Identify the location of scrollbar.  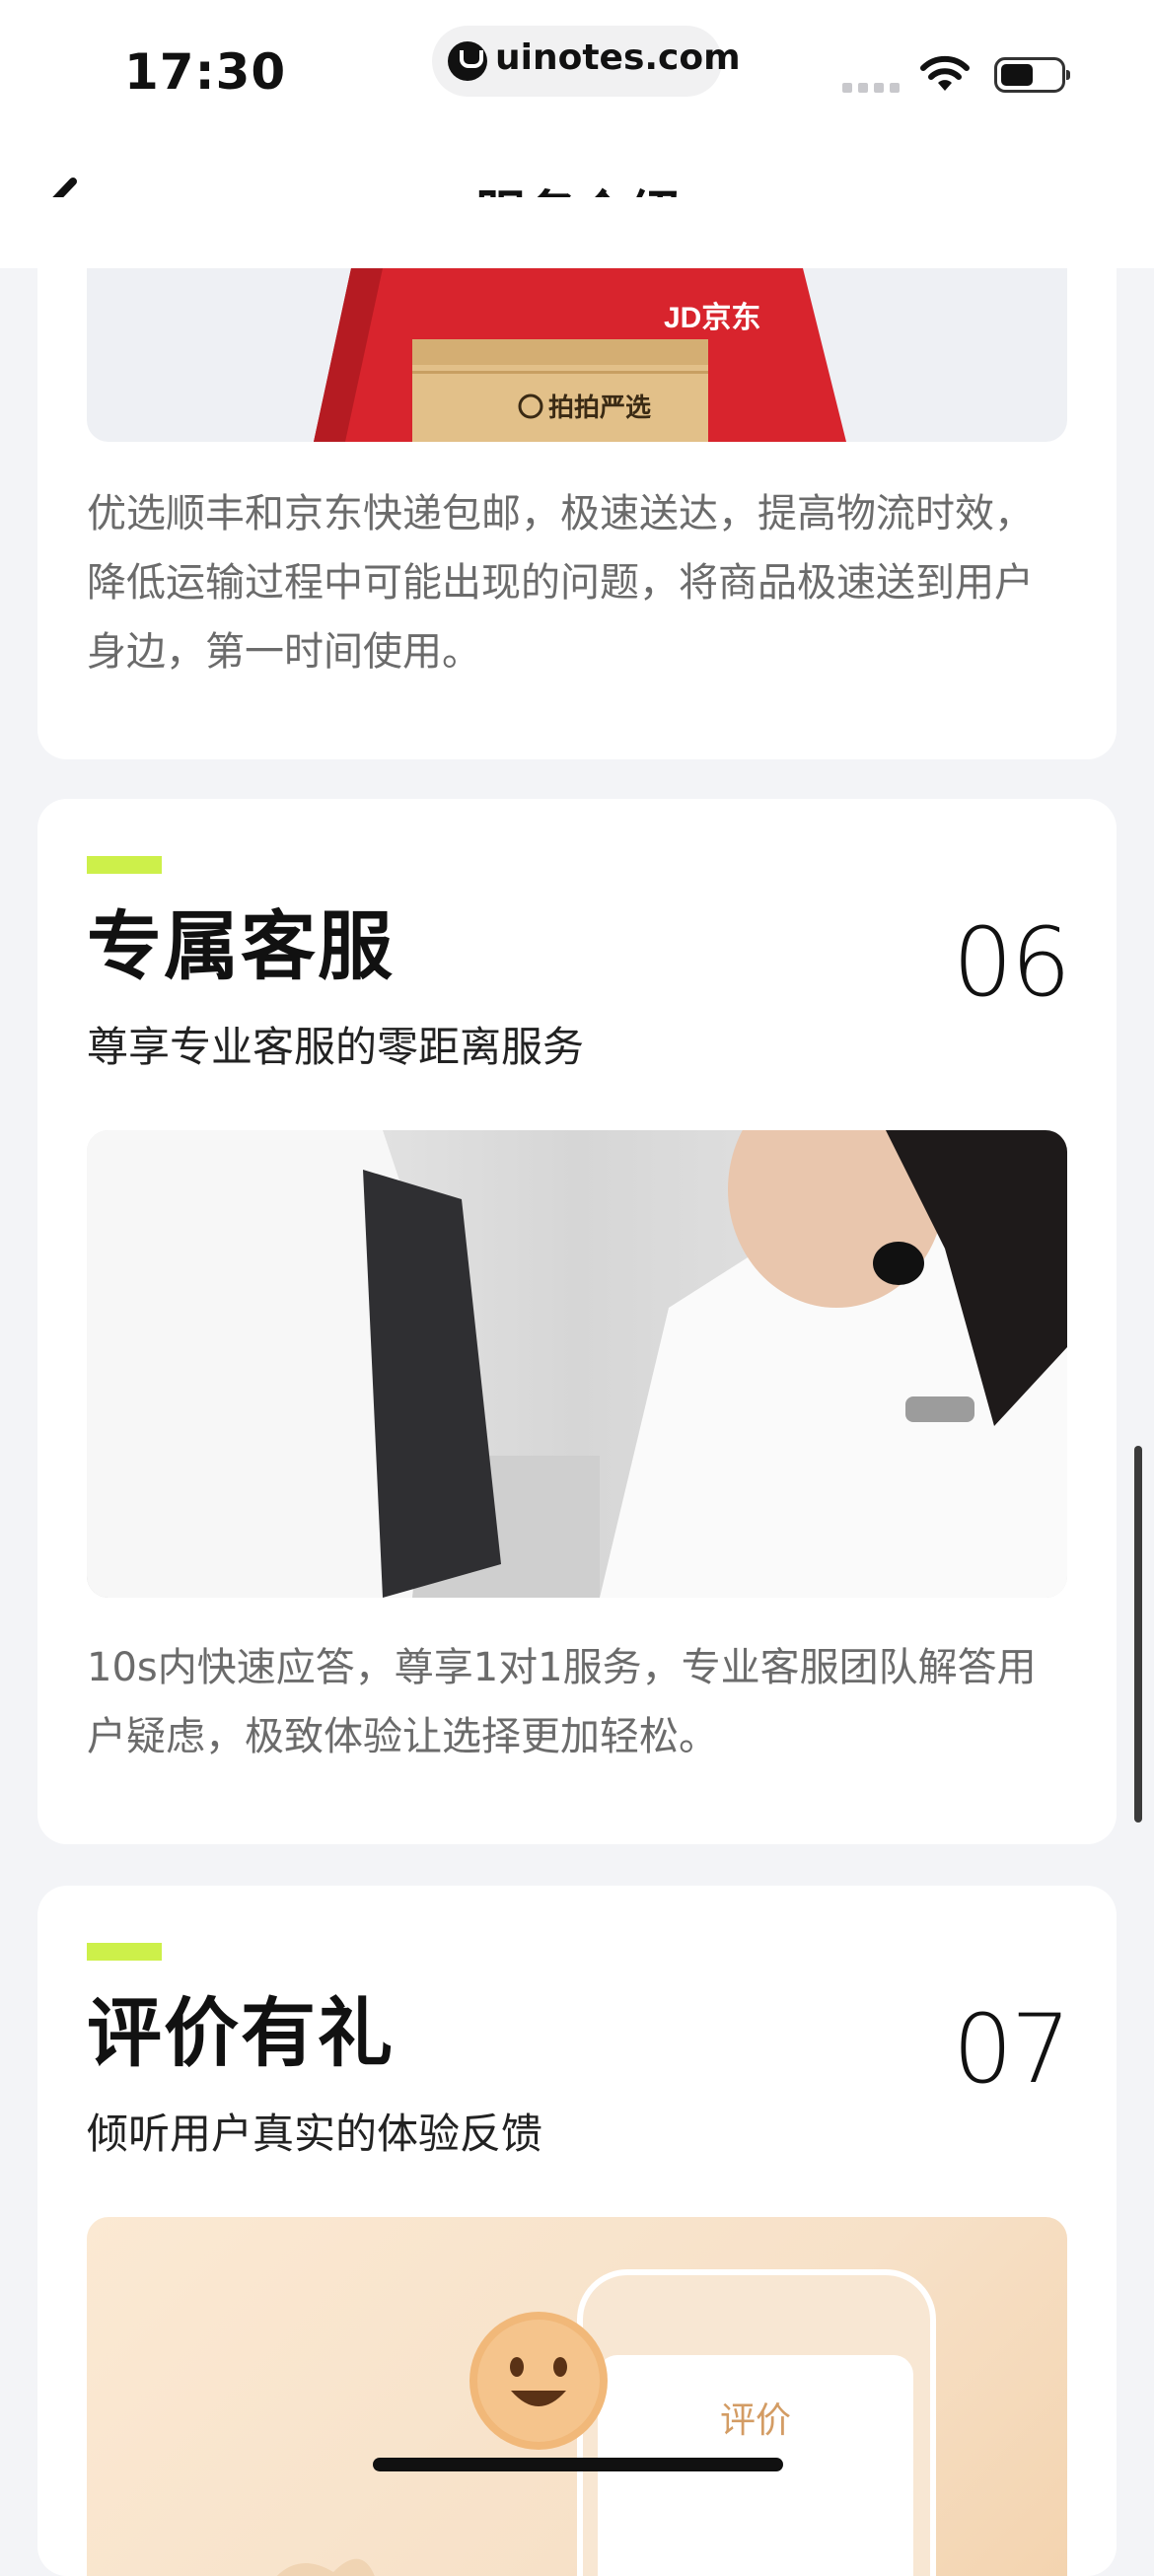
(1138, 1634).